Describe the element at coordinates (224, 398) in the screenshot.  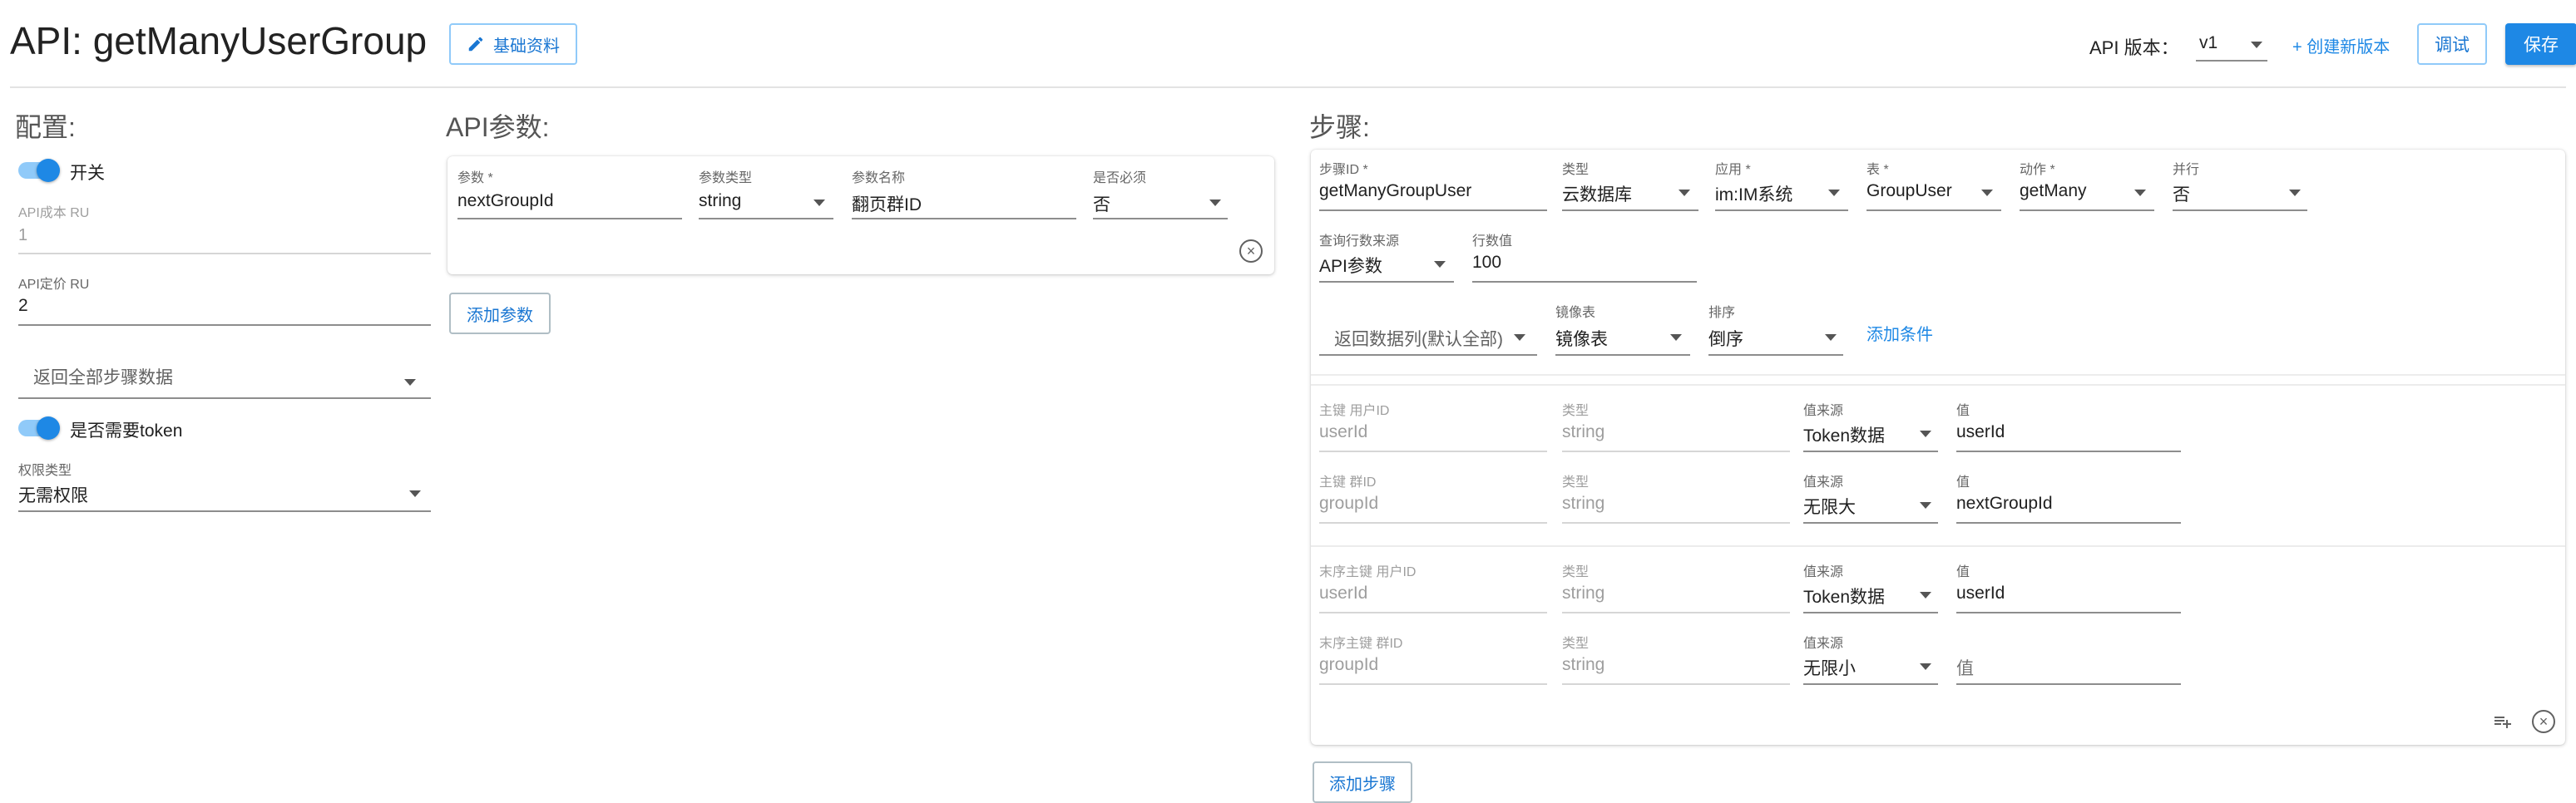
I see `return-data-underline` at that location.